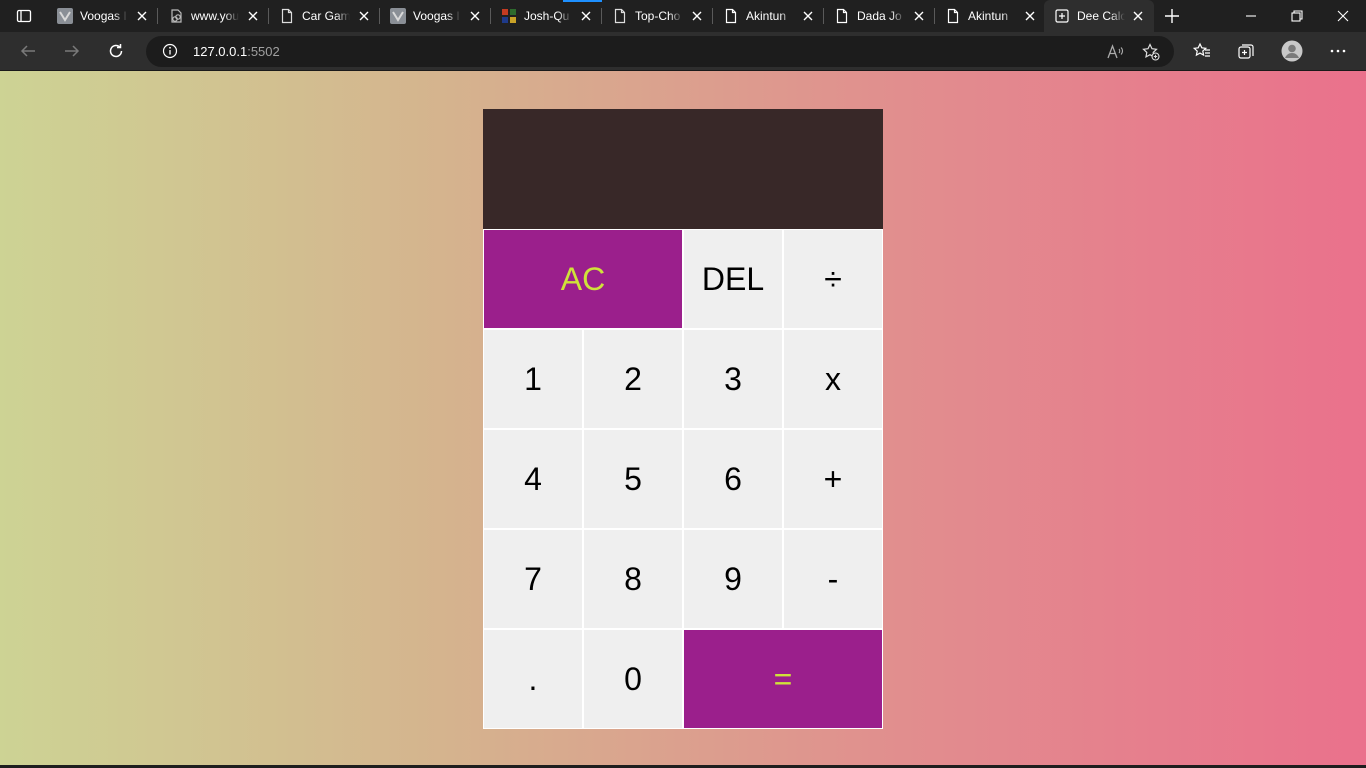  What do you see at coordinates (1172, 16) in the screenshot?
I see `new-tab-icon` at bounding box center [1172, 16].